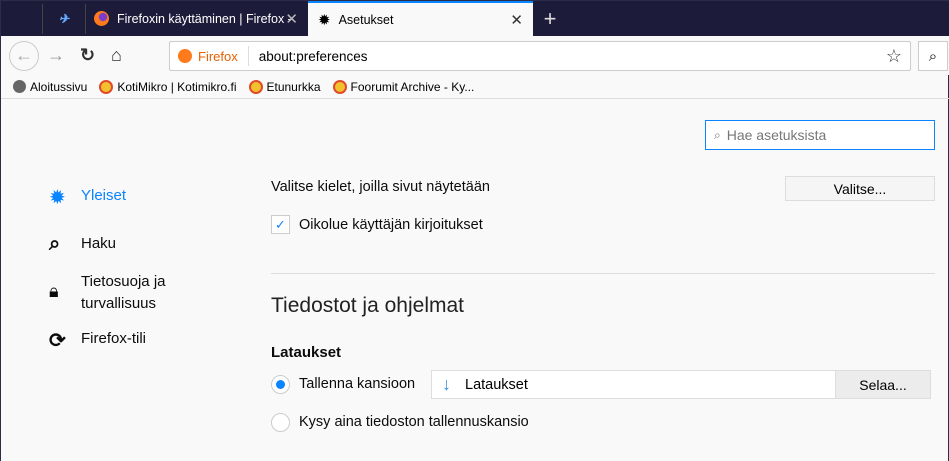  Describe the element at coordinates (933, 56) in the screenshot. I see `search-button: ⌕` at that location.